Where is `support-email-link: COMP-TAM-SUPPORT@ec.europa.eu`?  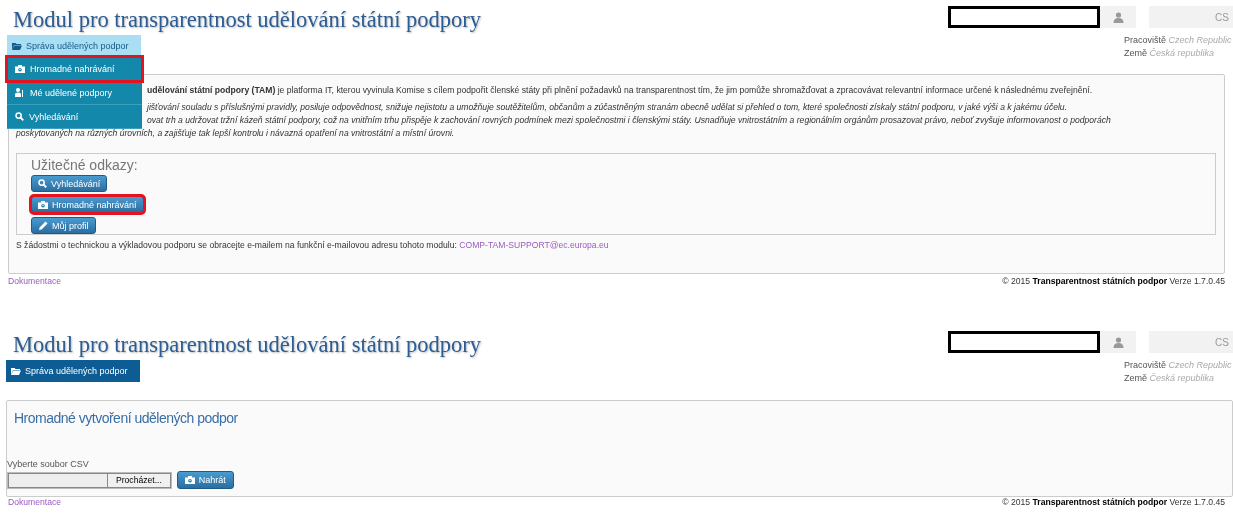 support-email-link: COMP-TAM-SUPPORT@ec.europa.eu is located at coordinates (534, 245).